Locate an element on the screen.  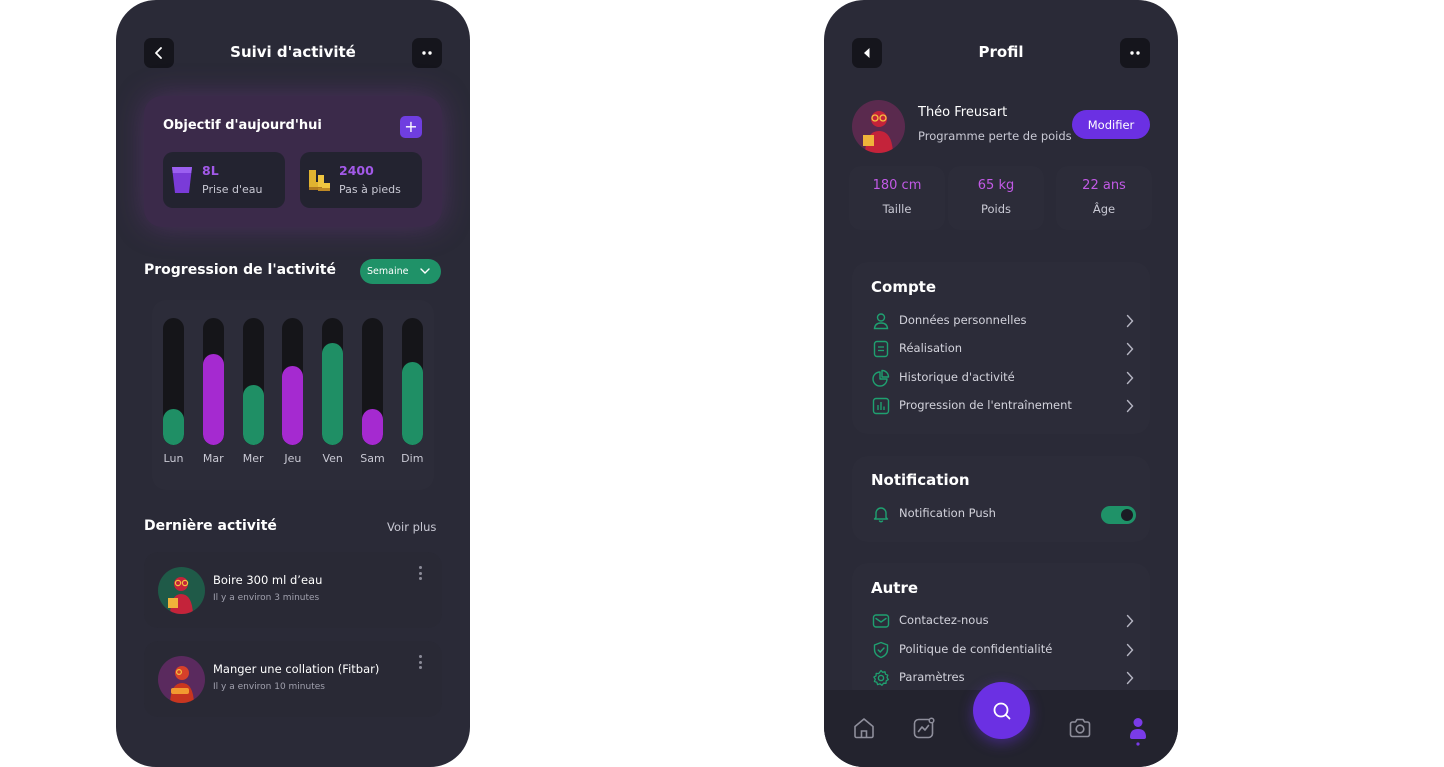
document-icon is located at coordinates (881, 349).